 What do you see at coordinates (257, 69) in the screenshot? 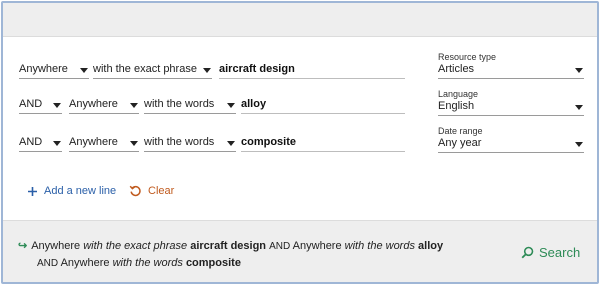
I see `row1-term-value: aircraft design` at bounding box center [257, 69].